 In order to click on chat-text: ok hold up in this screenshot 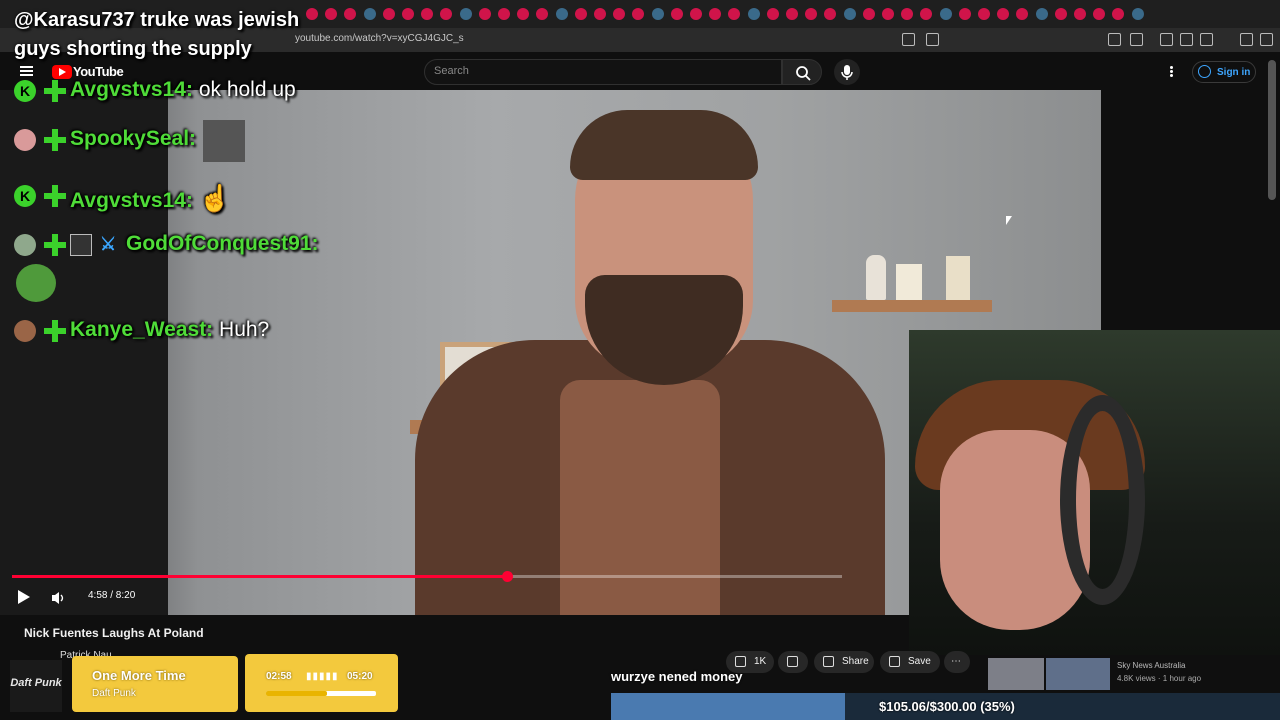, I will do `click(247, 89)`.